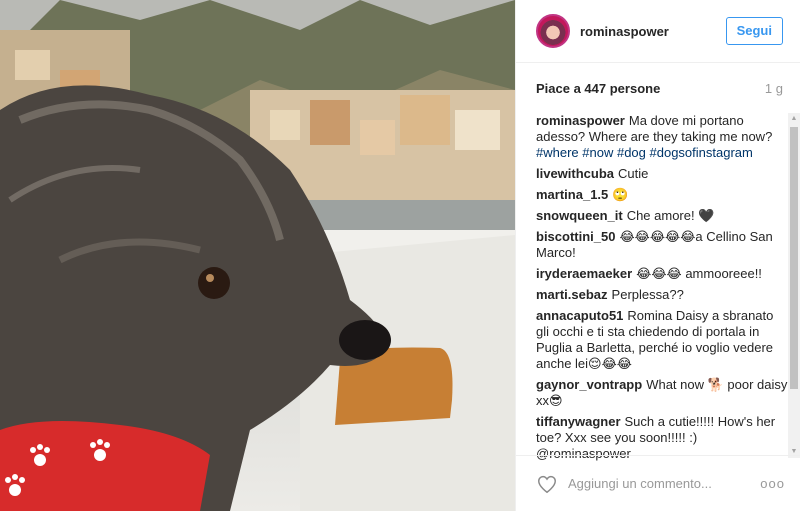 This screenshot has width=800, height=511. I want to click on comment-text: 😂😂😂 ammooreee!!, so click(699, 273).